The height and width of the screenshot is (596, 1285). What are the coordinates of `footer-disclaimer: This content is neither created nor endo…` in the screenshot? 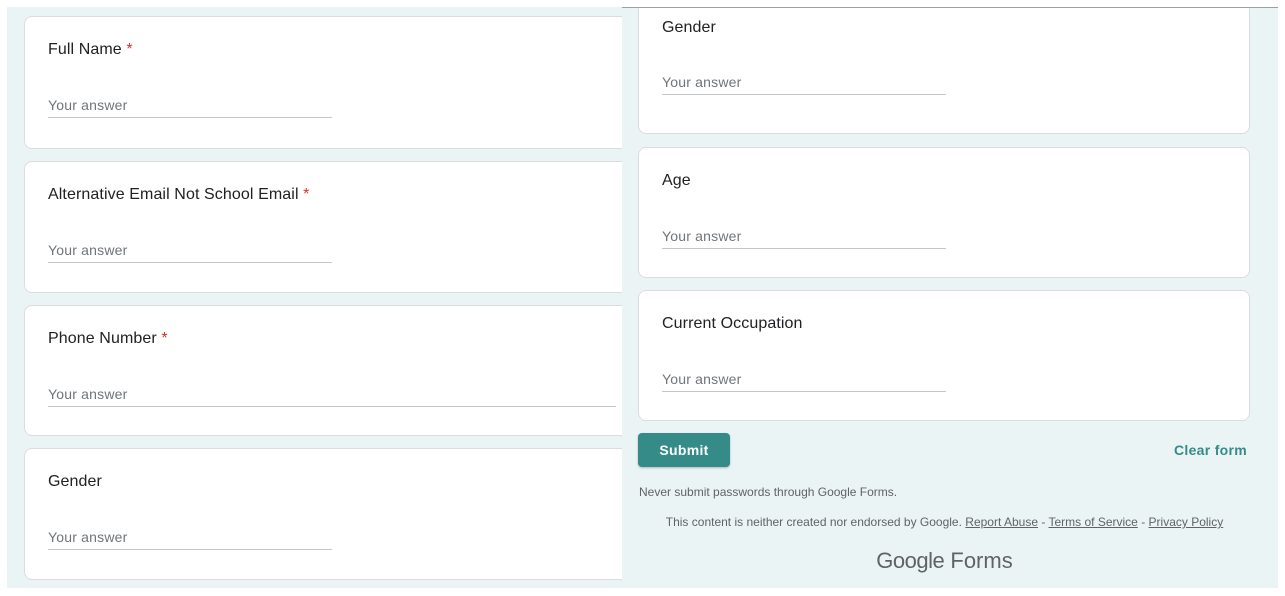 It's located at (944, 522).